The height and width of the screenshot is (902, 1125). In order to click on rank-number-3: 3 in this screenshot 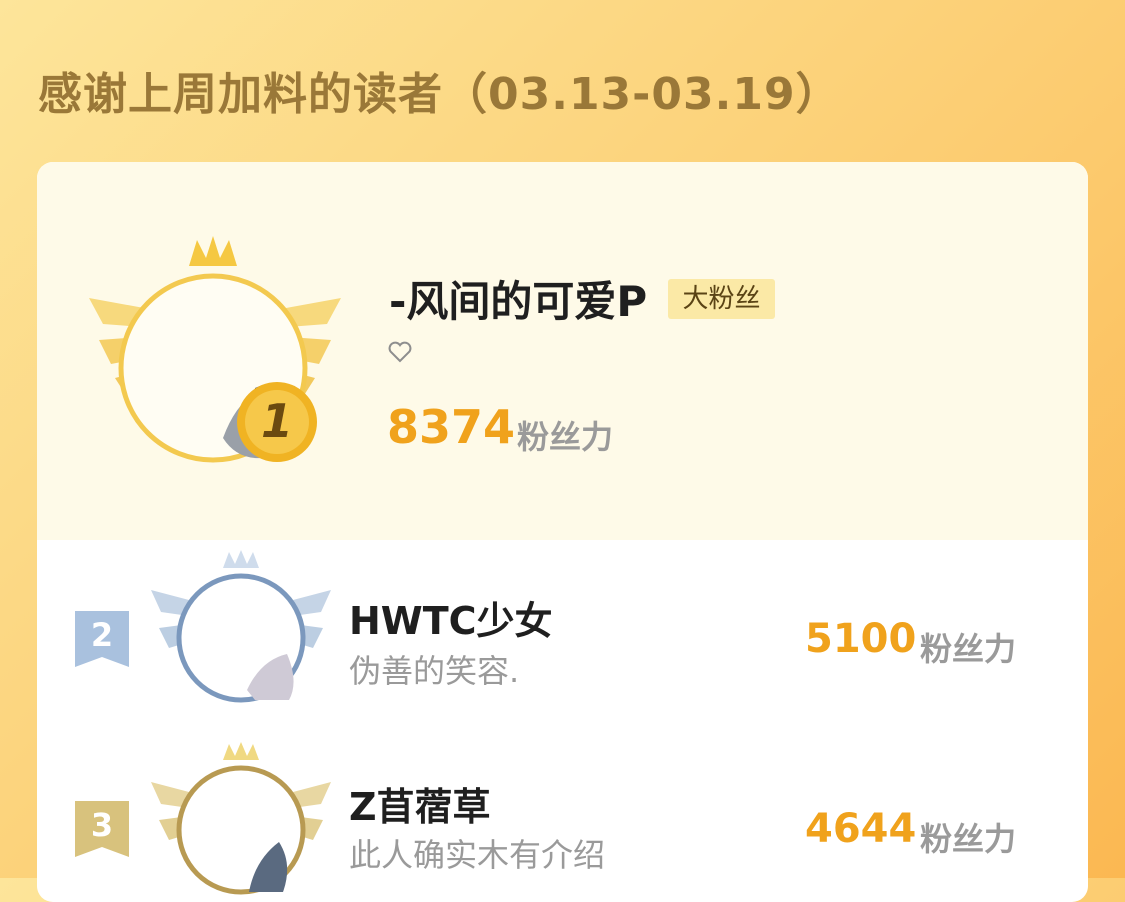, I will do `click(102, 825)`.